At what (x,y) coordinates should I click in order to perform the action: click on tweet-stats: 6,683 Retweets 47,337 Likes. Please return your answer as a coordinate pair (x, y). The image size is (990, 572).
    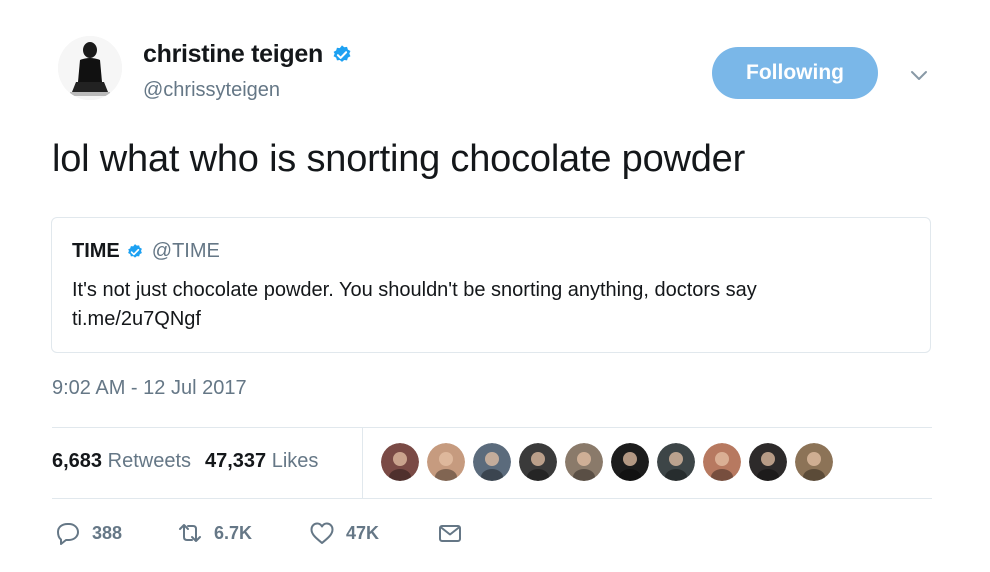
    Looking at the image, I should click on (185, 461).